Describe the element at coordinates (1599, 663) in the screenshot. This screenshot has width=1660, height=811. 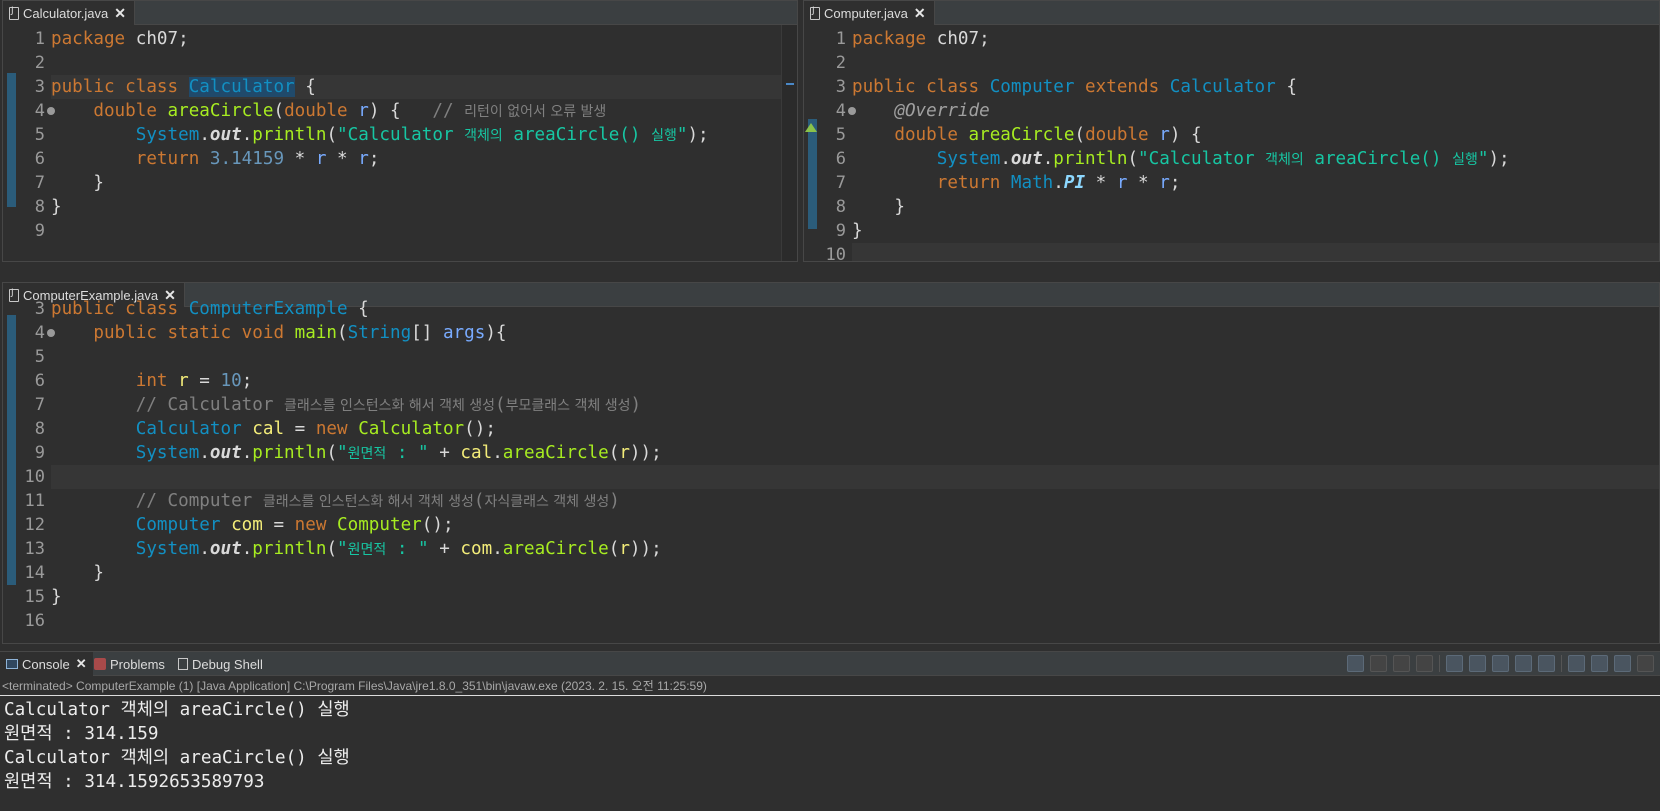
I see `display-console-icon` at that location.